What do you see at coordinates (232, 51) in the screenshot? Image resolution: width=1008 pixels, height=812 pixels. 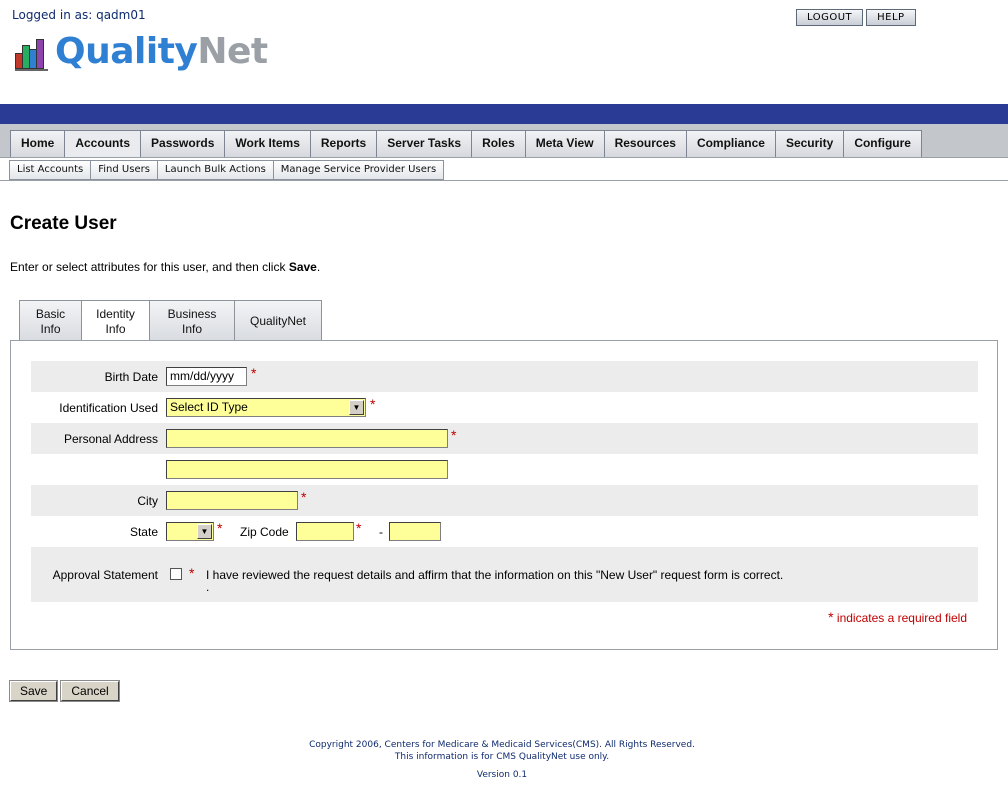 I see `logo-net: Net` at bounding box center [232, 51].